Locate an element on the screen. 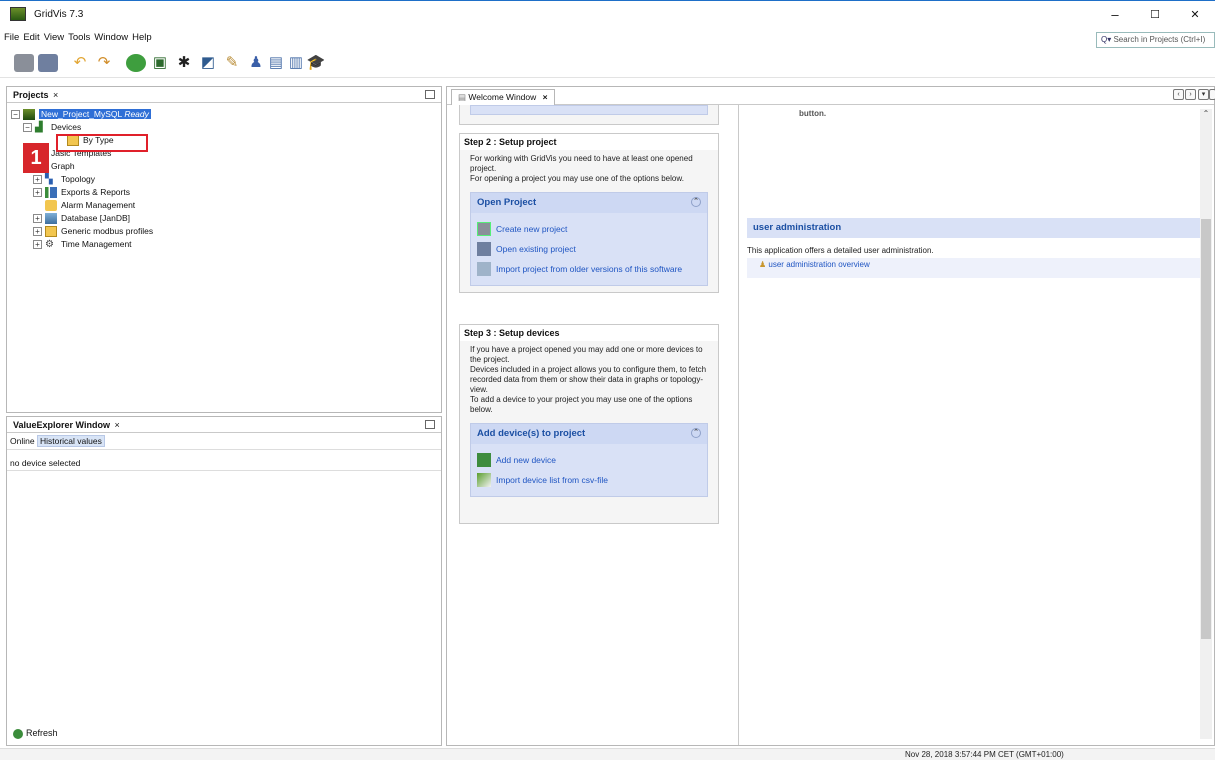 The image size is (1215, 760). tree-item-time-management: + ⚙ Time Management is located at coordinates (82, 244).